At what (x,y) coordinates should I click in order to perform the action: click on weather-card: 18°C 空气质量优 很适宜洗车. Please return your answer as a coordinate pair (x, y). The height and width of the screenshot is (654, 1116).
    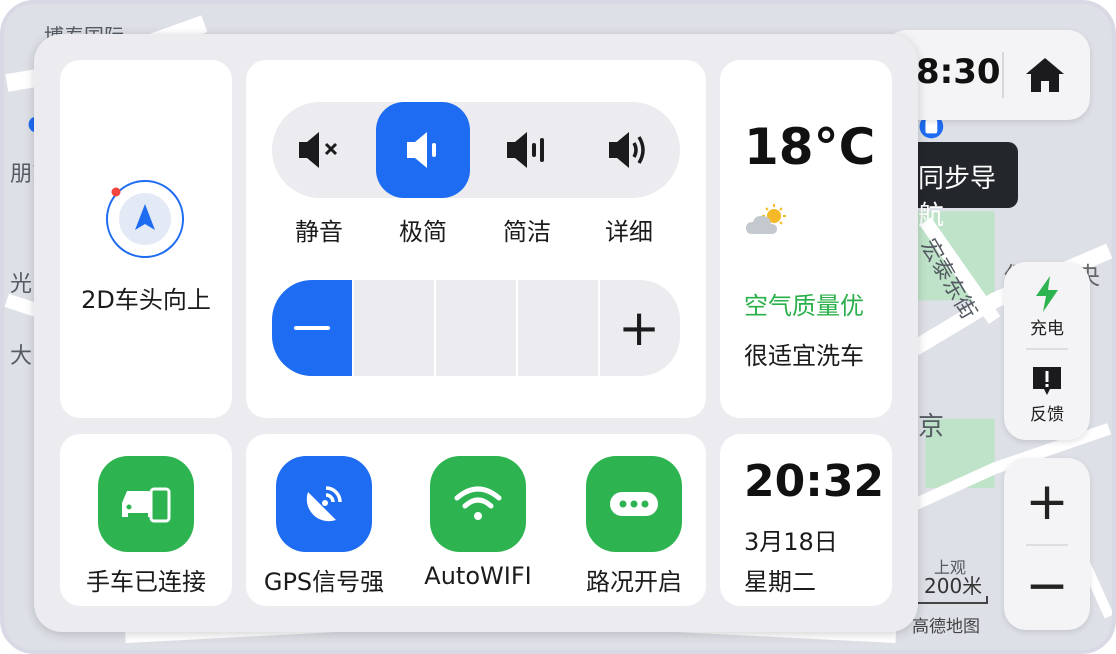
    Looking at the image, I should click on (806, 239).